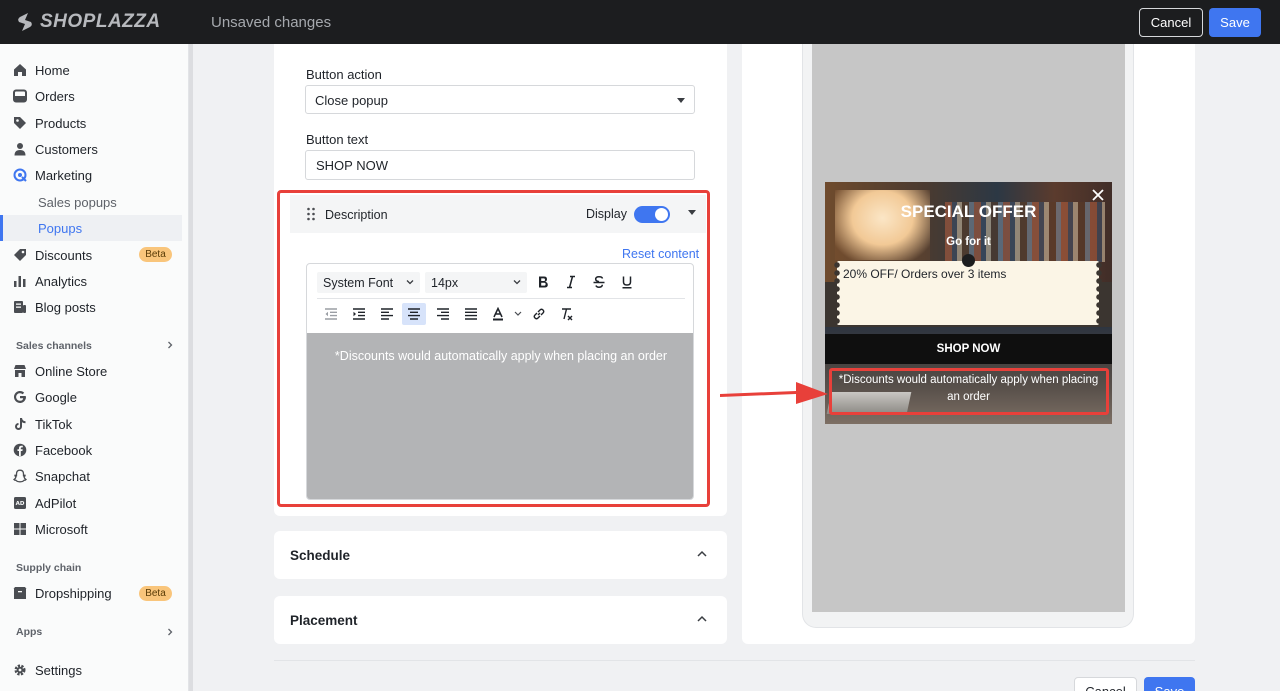  I want to click on unsaved-changes-text: Unsaved changes, so click(271, 22).